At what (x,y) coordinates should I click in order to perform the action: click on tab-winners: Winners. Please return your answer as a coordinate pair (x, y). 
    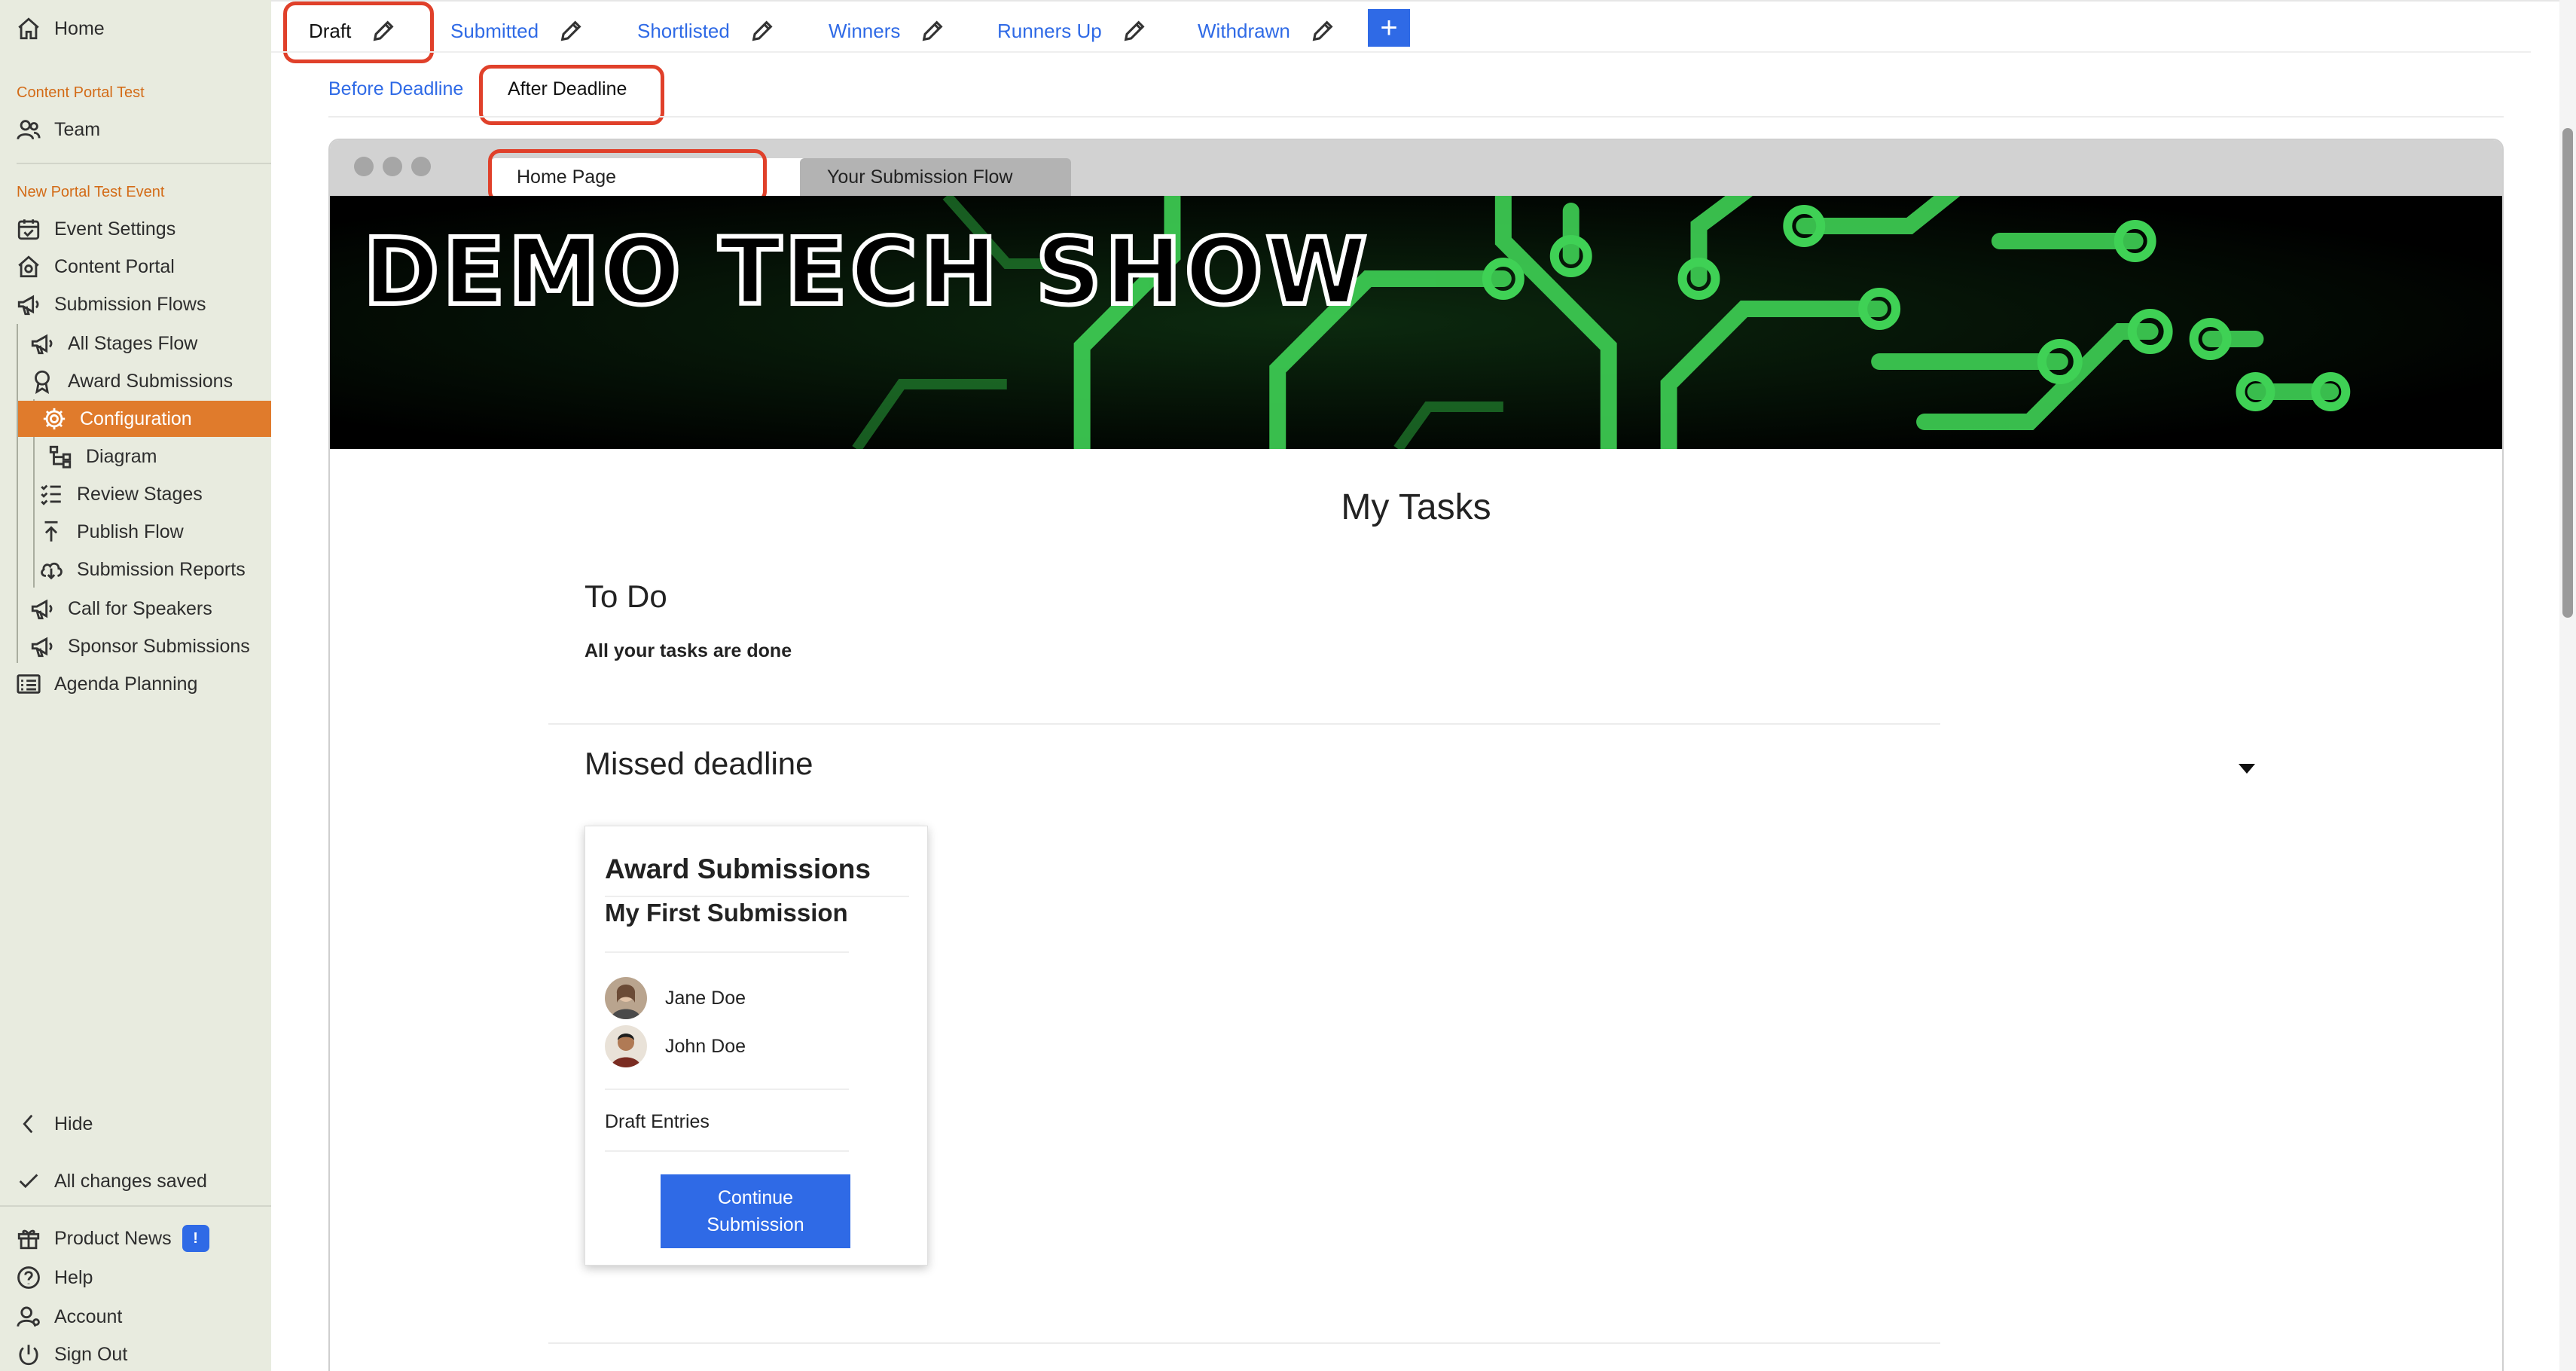
    Looking at the image, I should click on (887, 31).